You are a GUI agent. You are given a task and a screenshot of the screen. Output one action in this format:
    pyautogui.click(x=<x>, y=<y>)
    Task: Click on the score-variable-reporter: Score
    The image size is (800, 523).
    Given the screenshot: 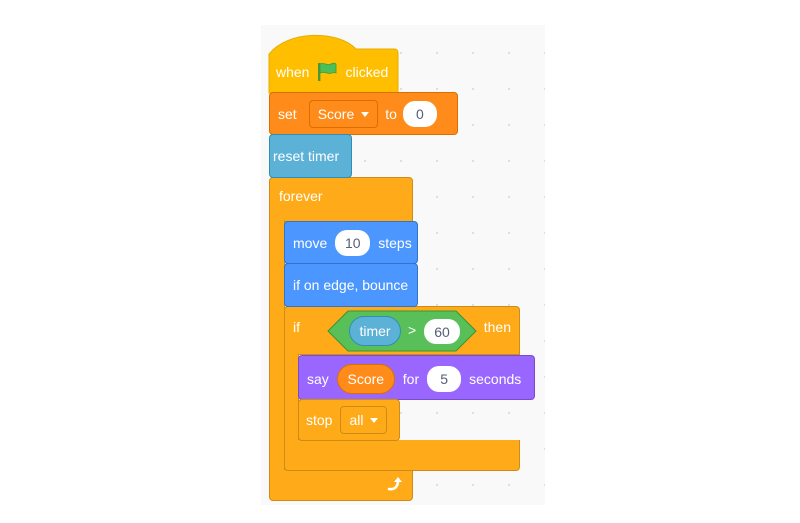 What is the action you would take?
    pyautogui.click(x=365, y=379)
    